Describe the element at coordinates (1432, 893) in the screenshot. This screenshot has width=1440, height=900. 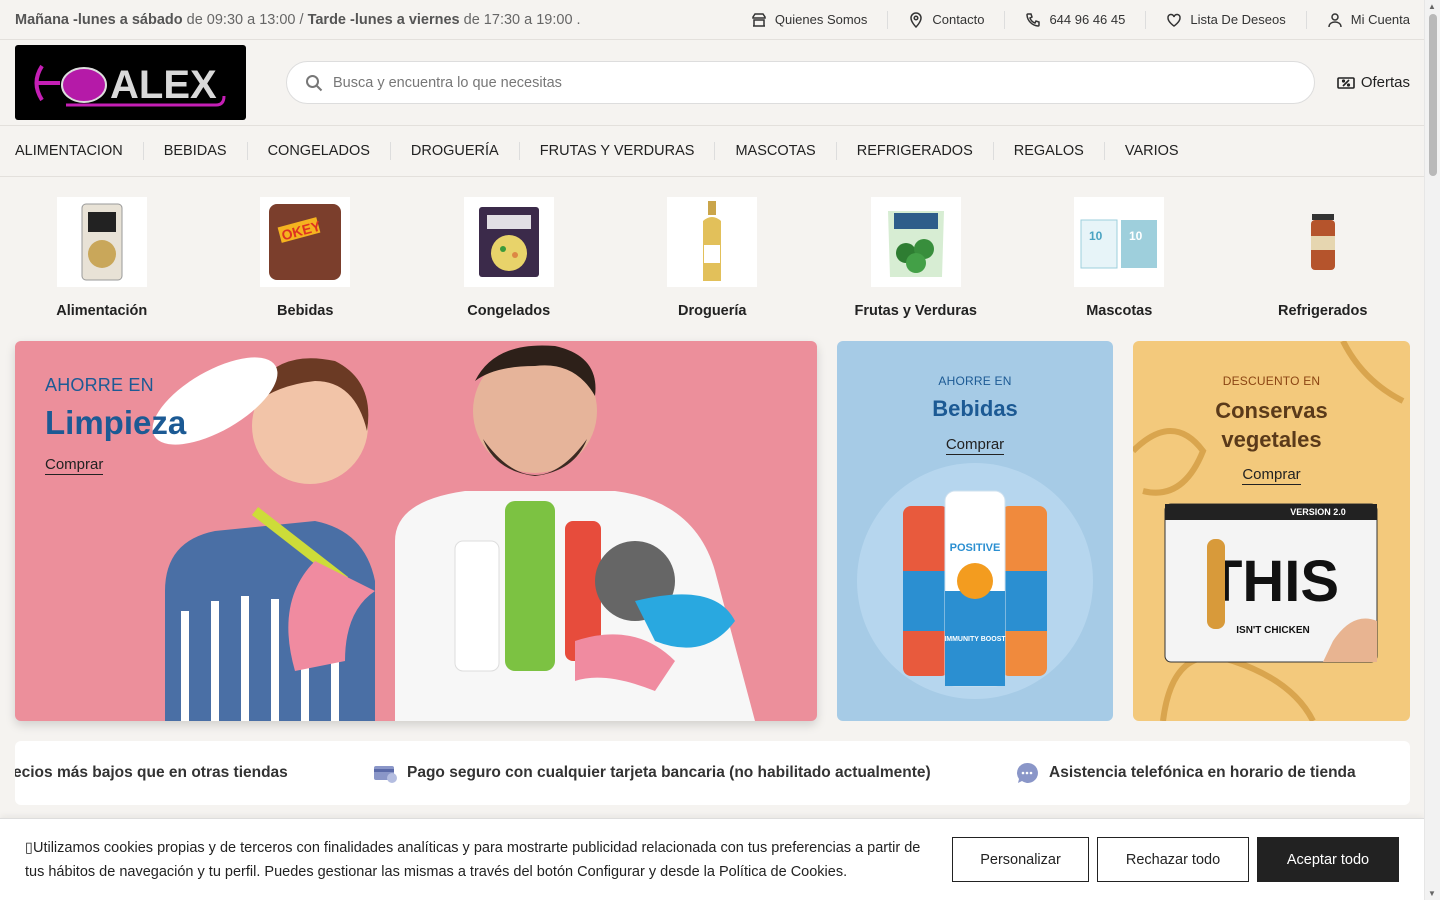
I see `scroll-down-arrow-icon: ▼` at that location.